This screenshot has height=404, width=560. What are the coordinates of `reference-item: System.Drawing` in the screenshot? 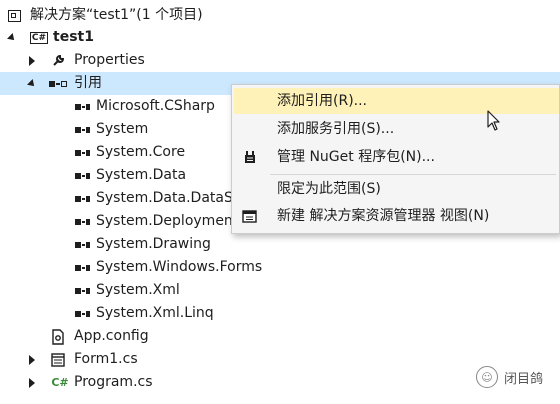 It's located at (280, 244).